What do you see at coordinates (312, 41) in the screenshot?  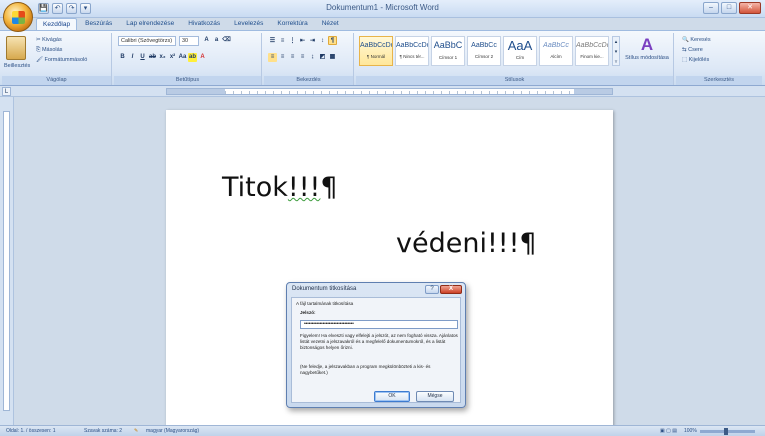 I see `increase-indent-icon: ⇥` at bounding box center [312, 41].